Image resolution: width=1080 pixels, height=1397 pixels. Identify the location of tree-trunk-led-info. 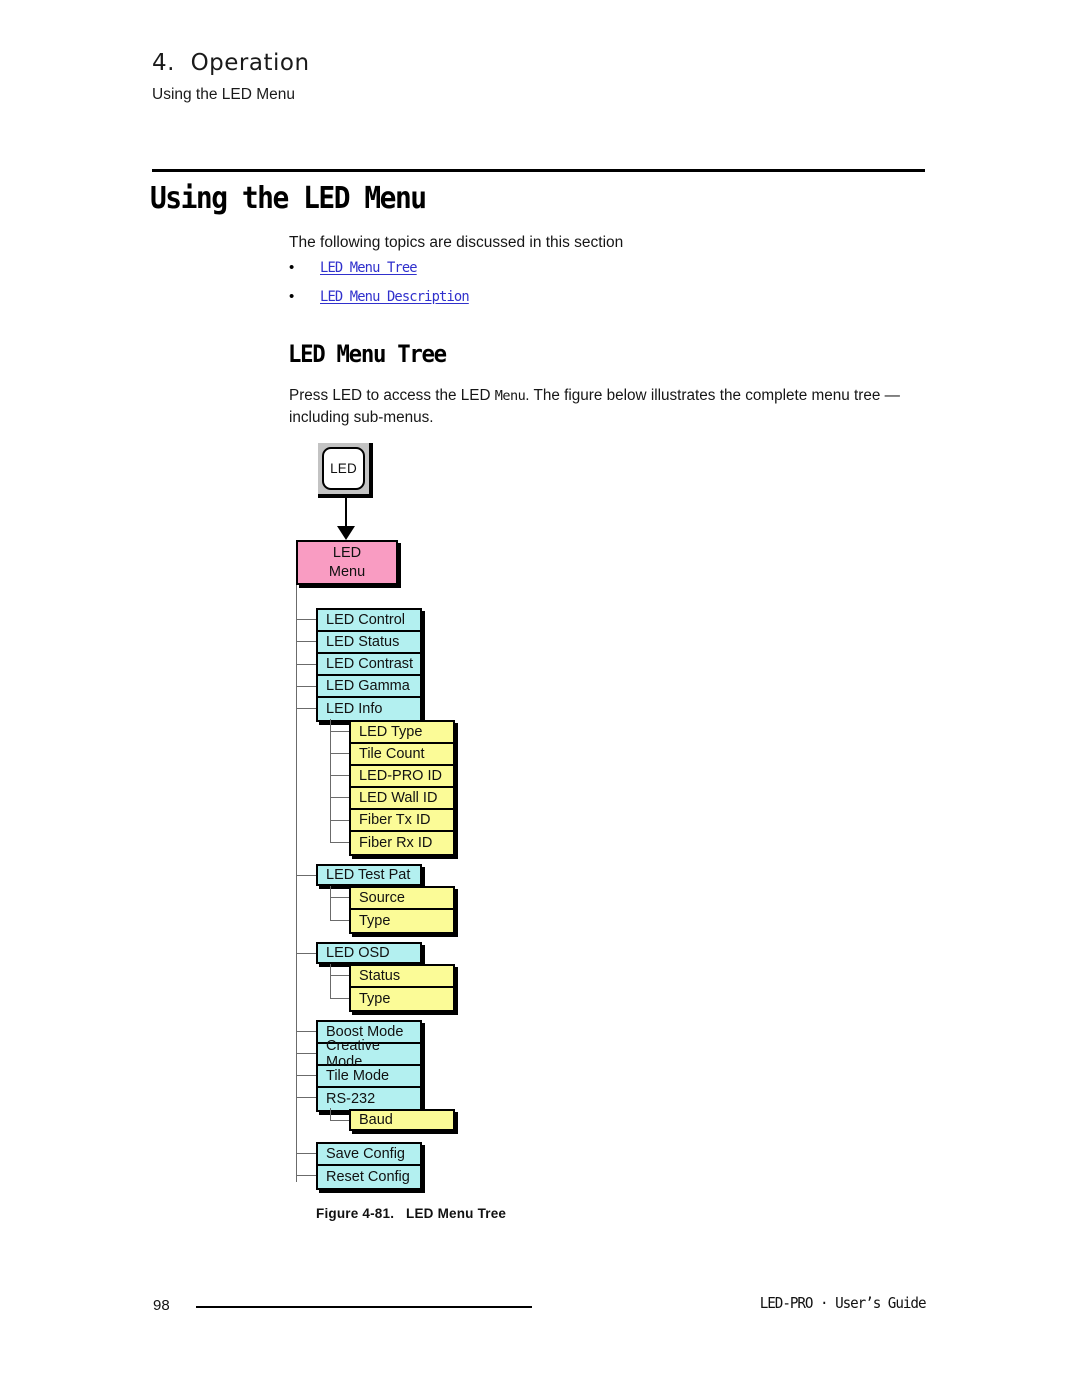
(330, 780).